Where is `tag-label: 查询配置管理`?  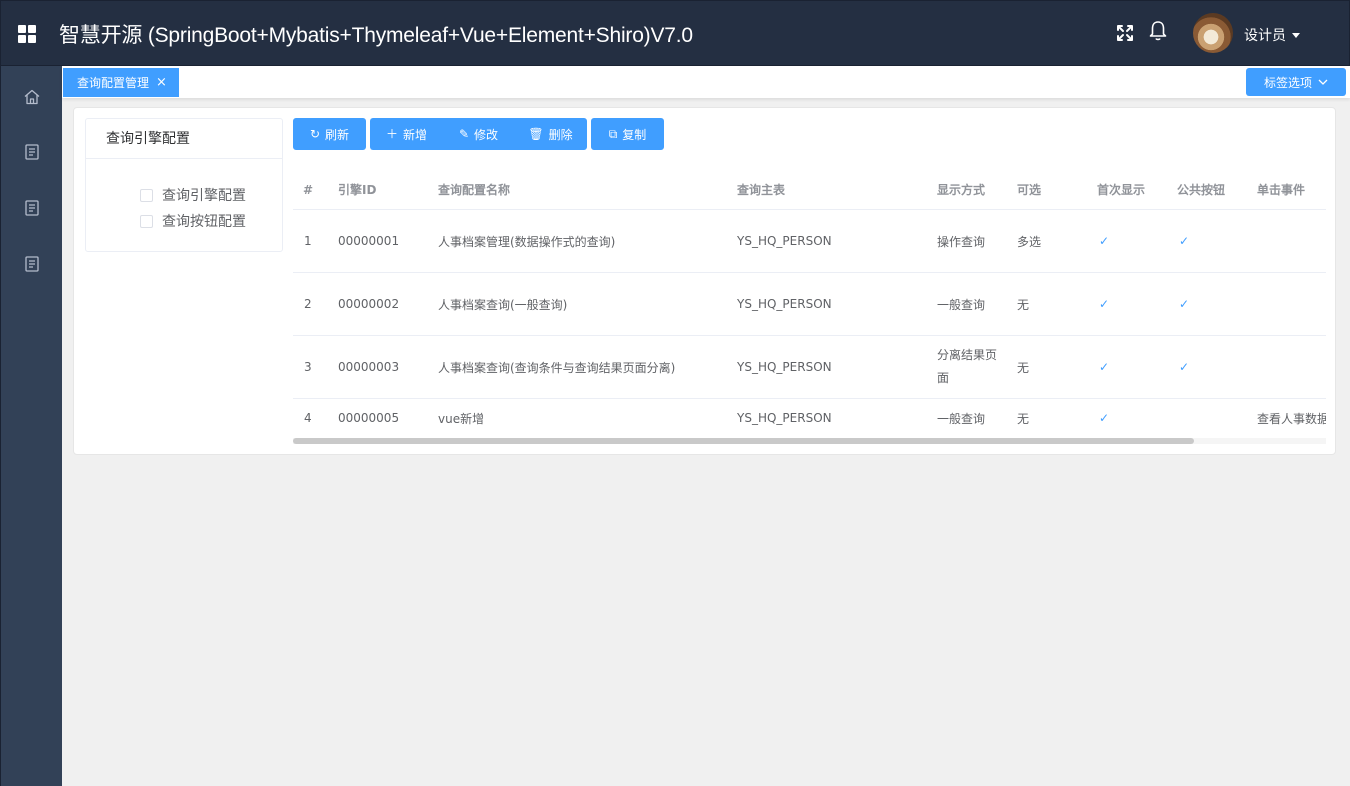
tag-label: 查询配置管理 is located at coordinates (113, 83).